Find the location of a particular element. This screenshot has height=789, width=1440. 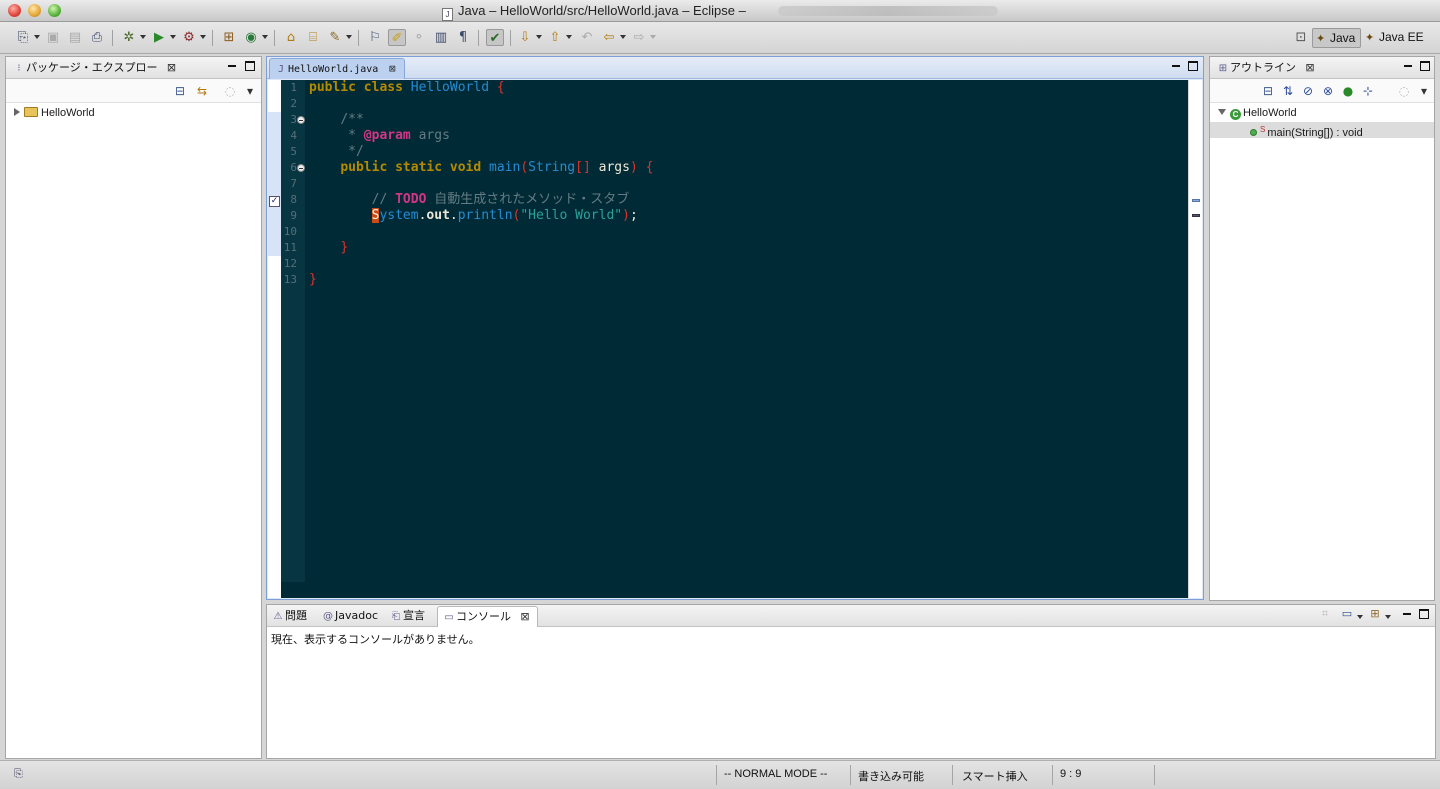

perspective-java: ✦ Java is located at coordinates (1337, 38).